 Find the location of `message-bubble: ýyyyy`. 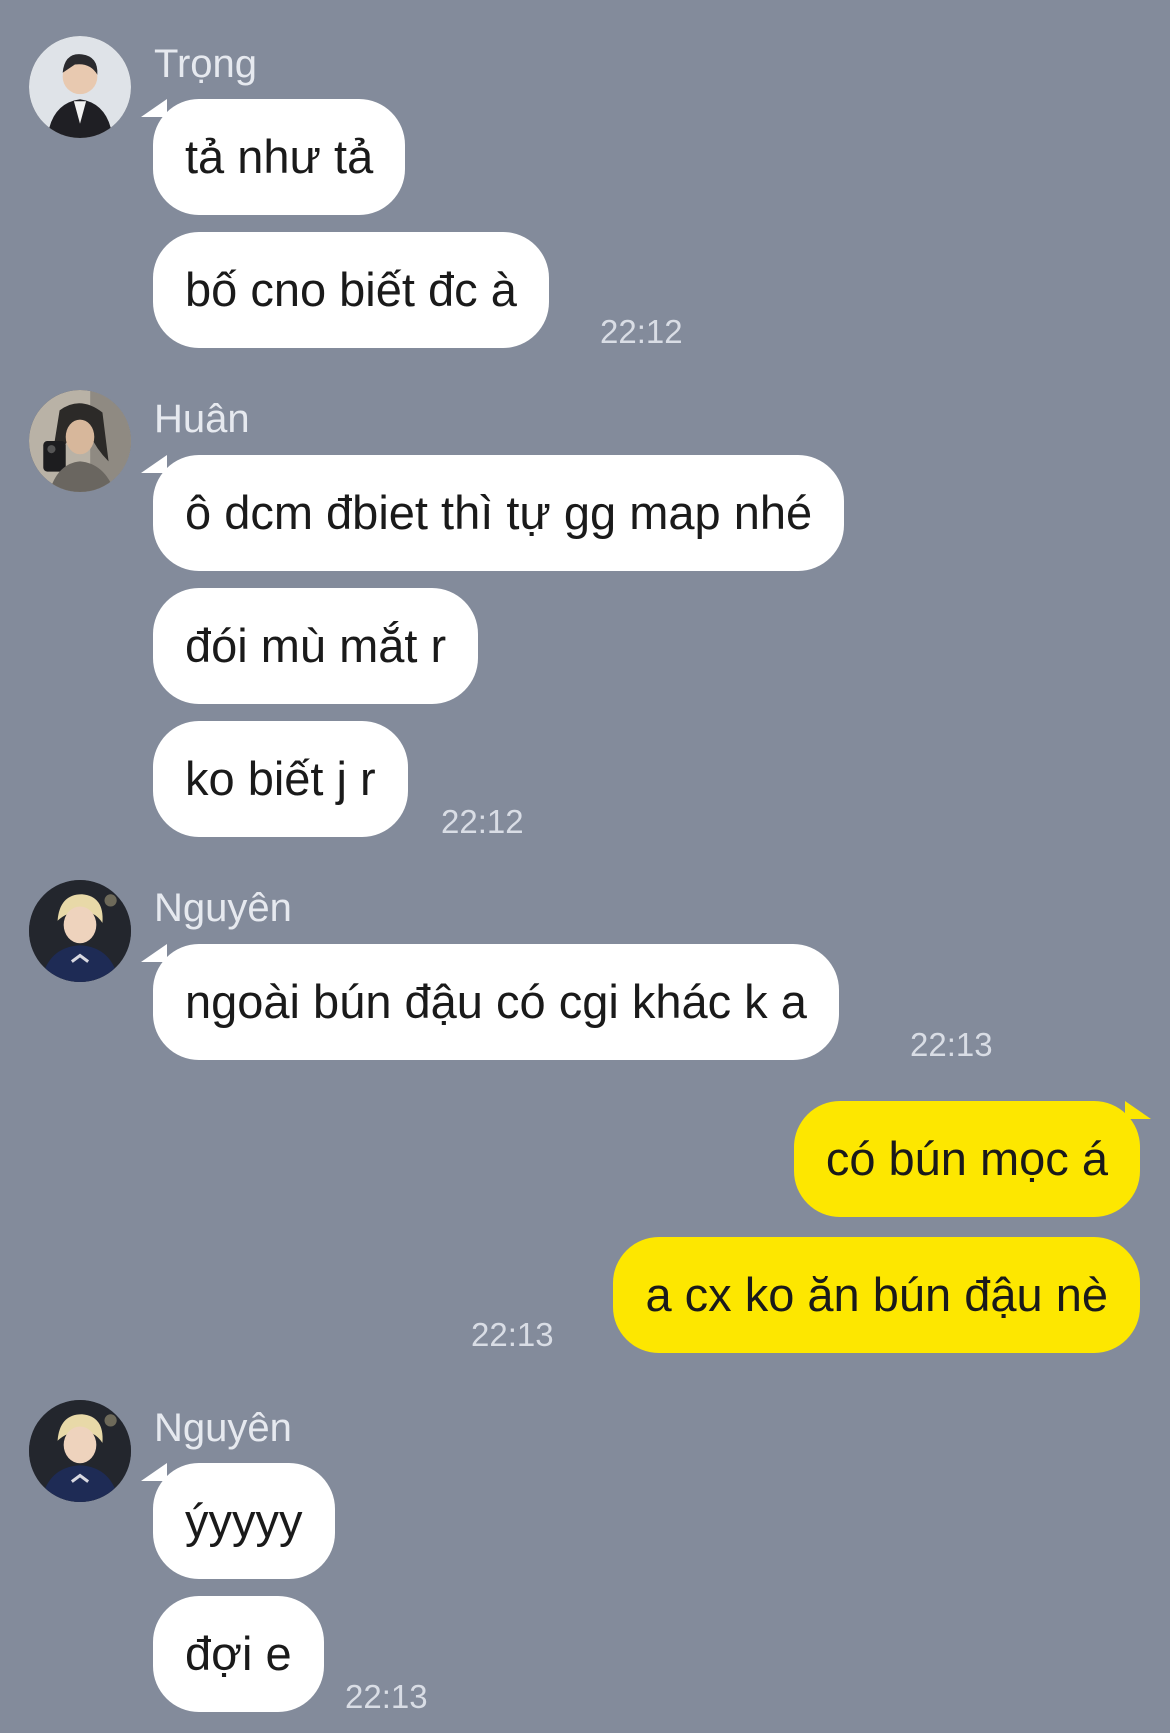

message-bubble: ýyyyy is located at coordinates (244, 1521).